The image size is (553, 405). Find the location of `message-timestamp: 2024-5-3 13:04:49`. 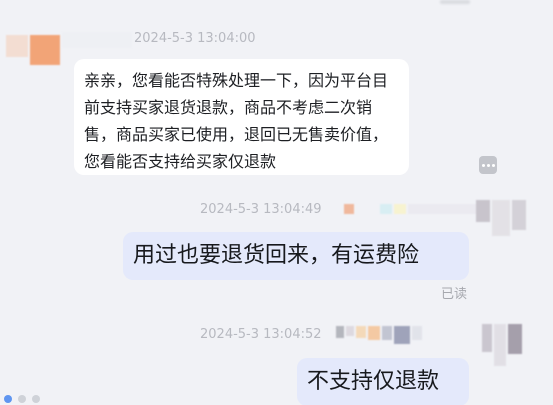

message-timestamp: 2024-5-3 13:04:49 is located at coordinates (261, 209).